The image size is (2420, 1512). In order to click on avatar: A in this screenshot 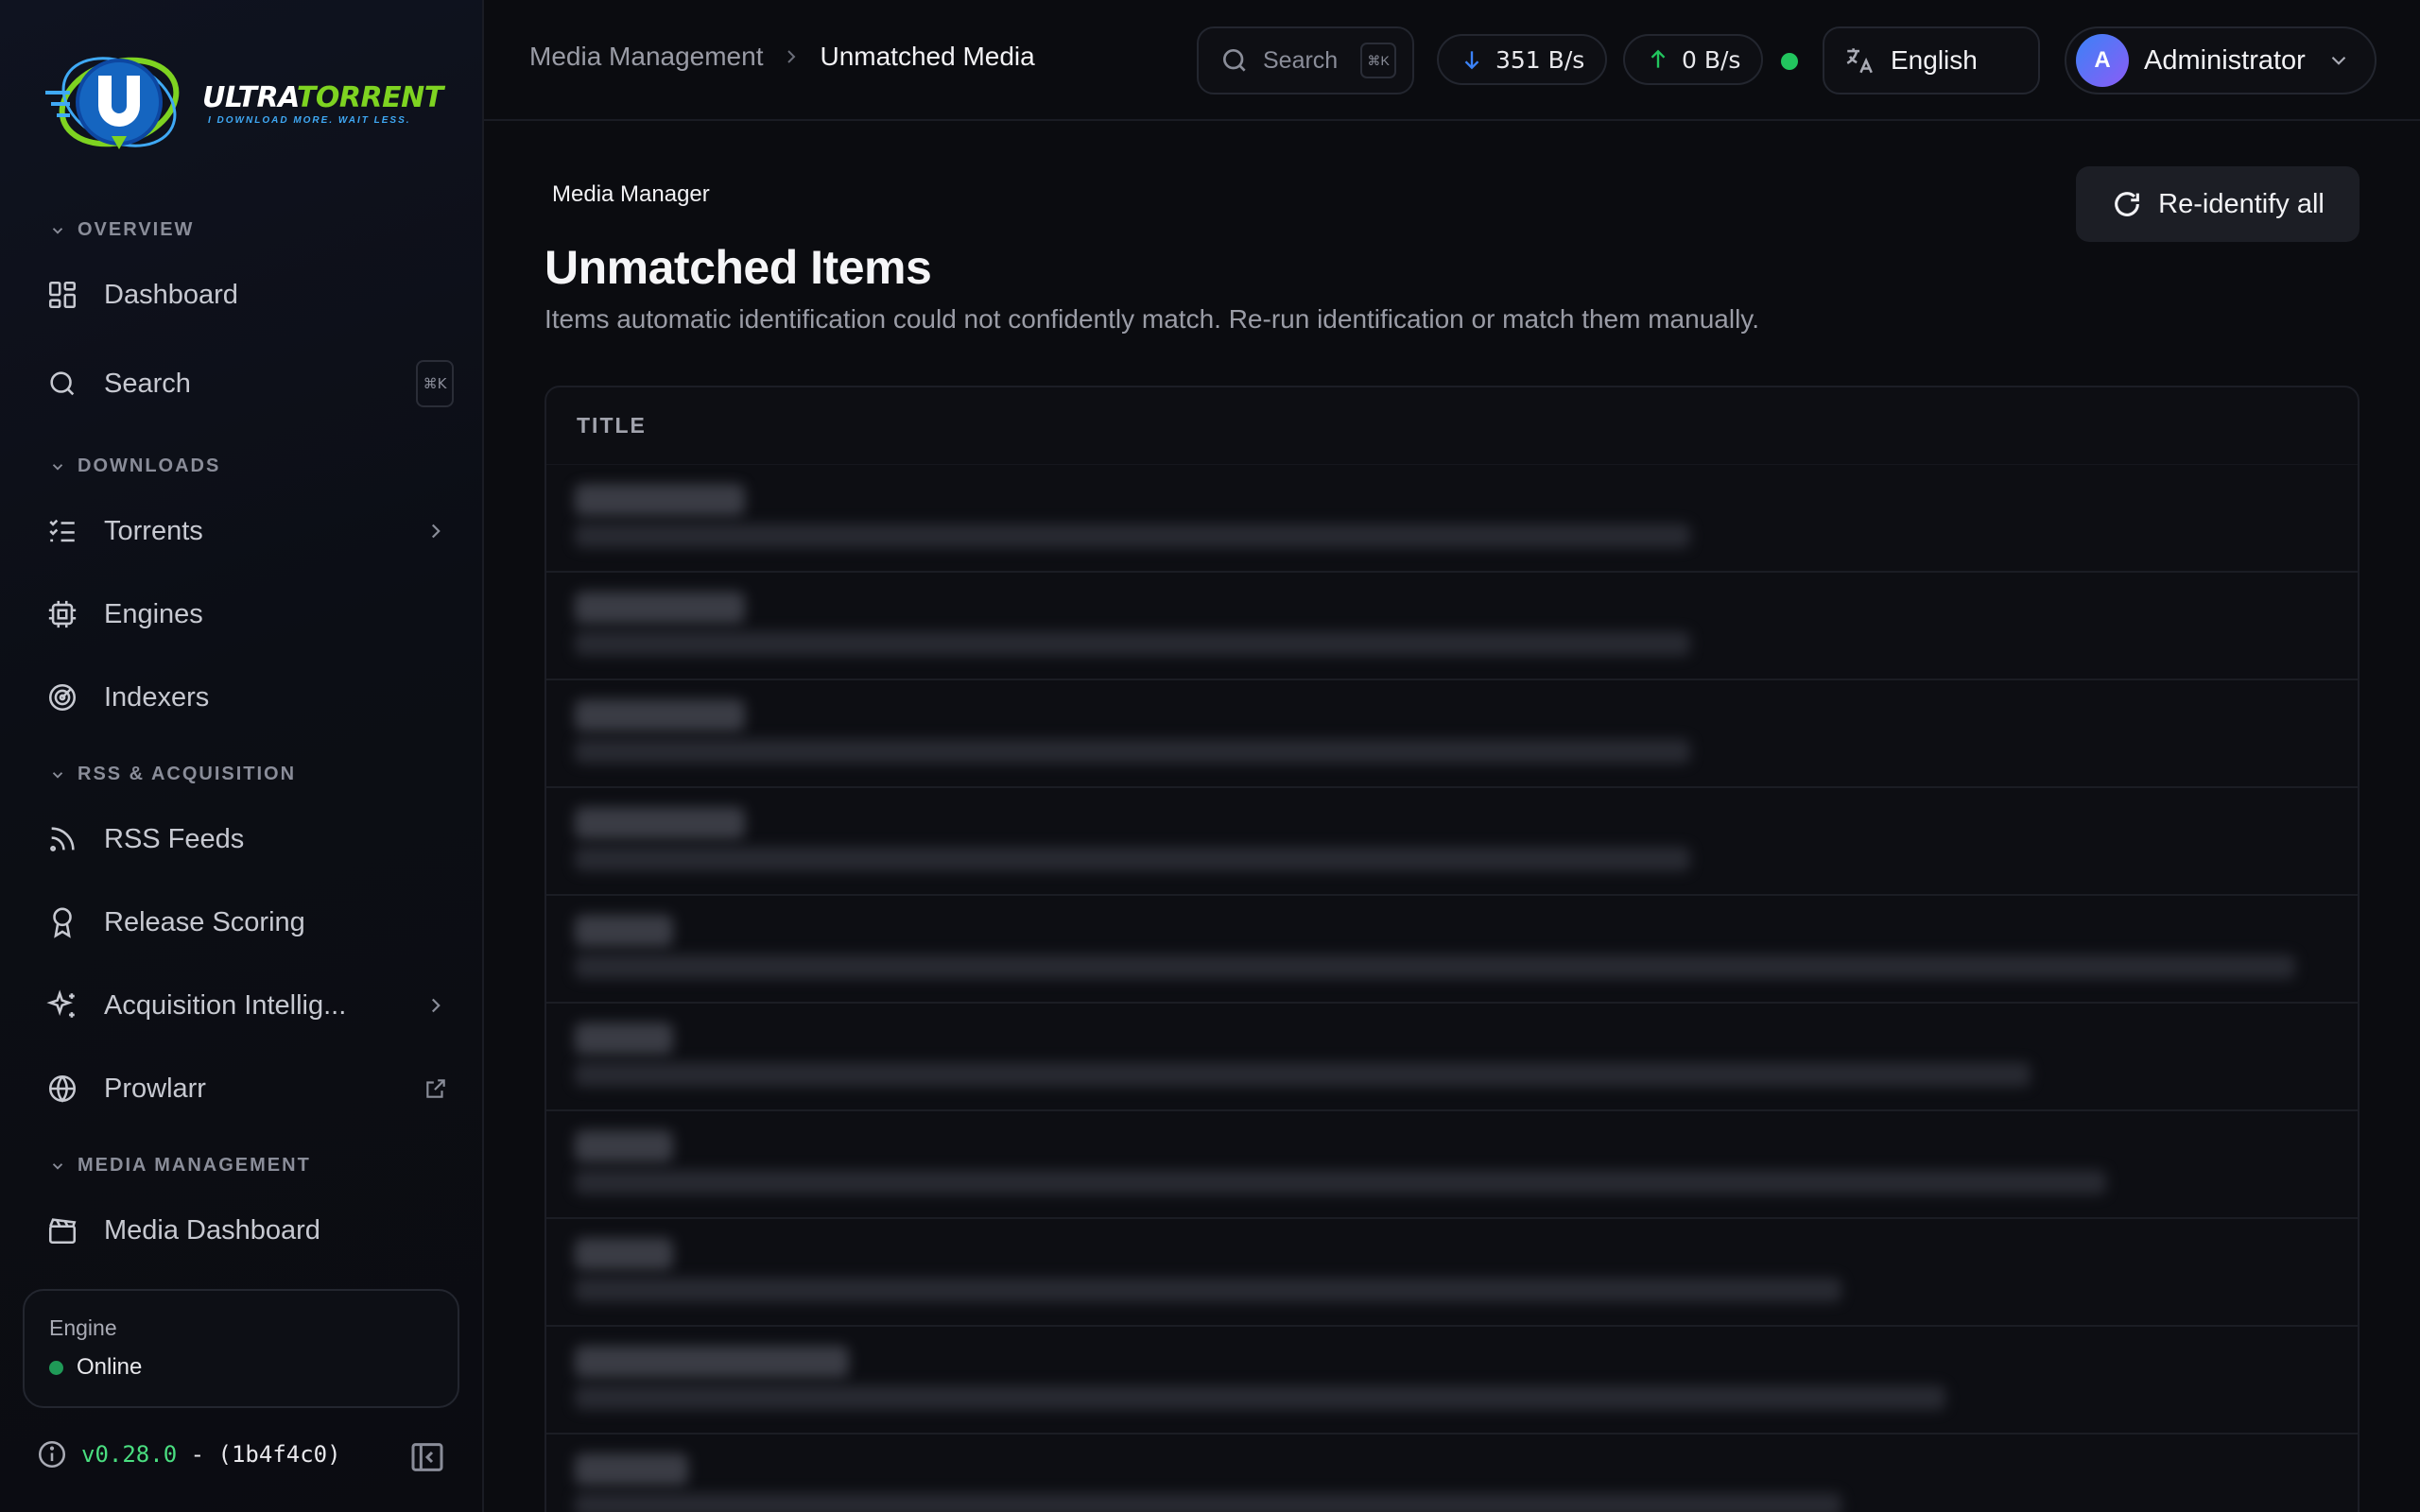, I will do `click(2103, 60)`.